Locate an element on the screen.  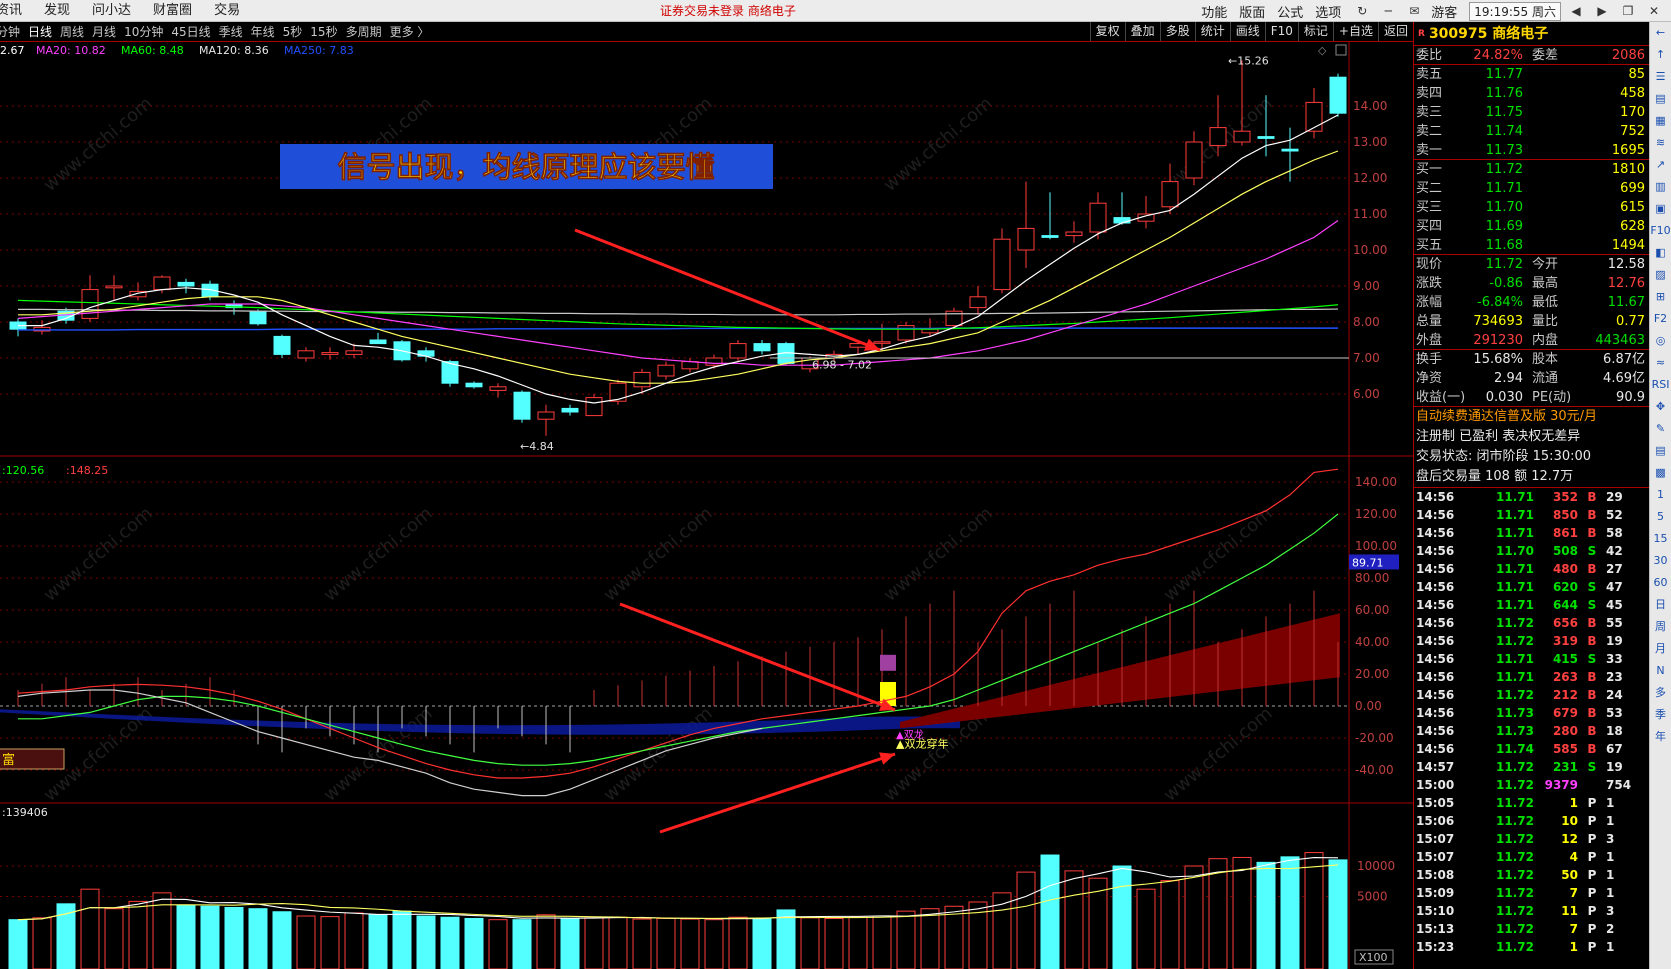
close-icon: ✕ is located at coordinates (1654, 11).